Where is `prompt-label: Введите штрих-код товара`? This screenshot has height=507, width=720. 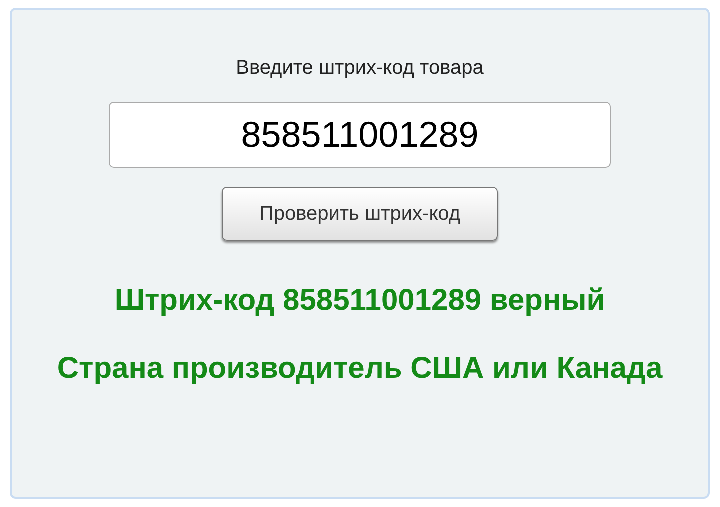 prompt-label: Введите штрих-код товара is located at coordinates (360, 68).